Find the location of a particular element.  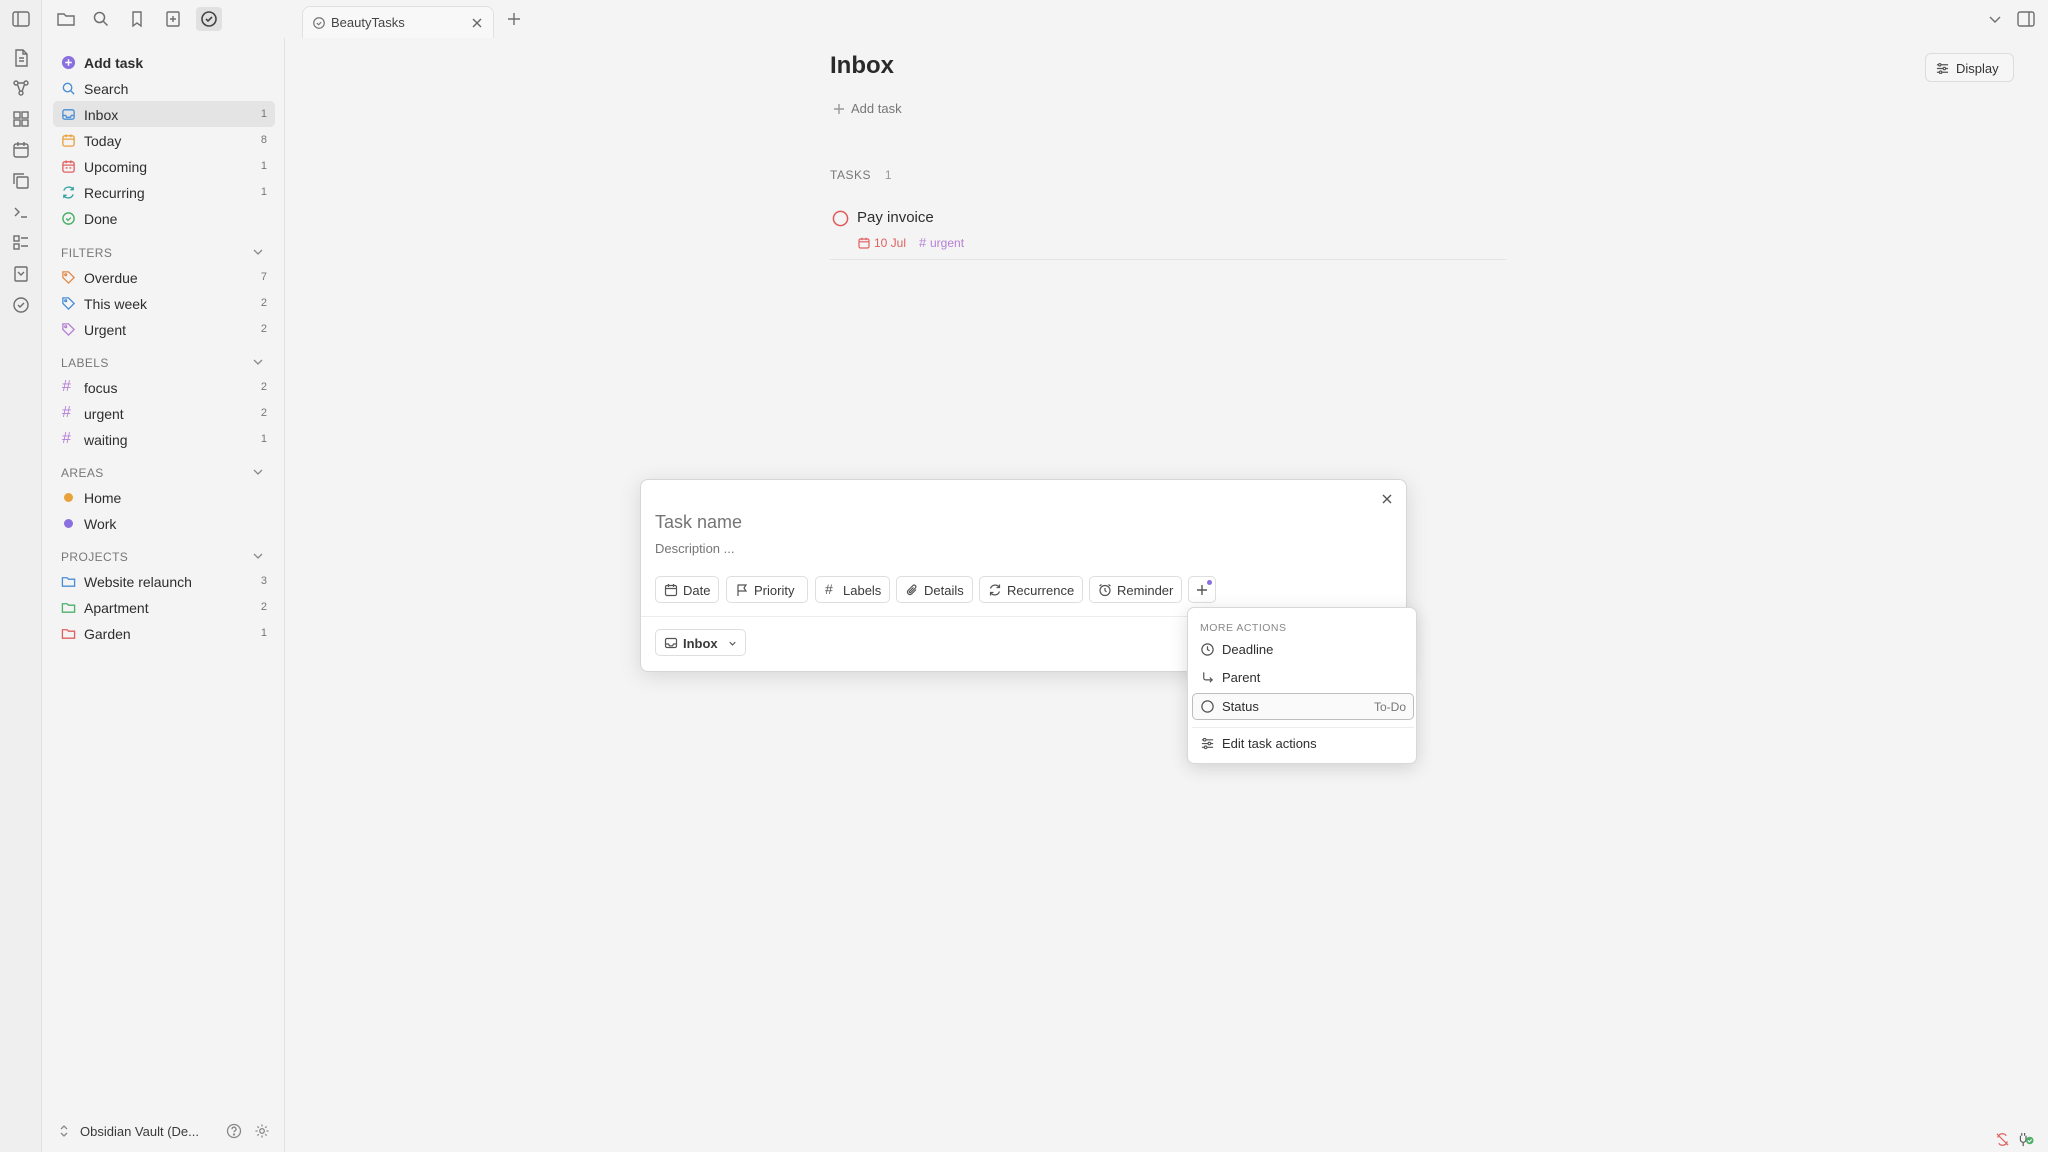

reminder-chip-button: Reminder is located at coordinates (1135, 589).